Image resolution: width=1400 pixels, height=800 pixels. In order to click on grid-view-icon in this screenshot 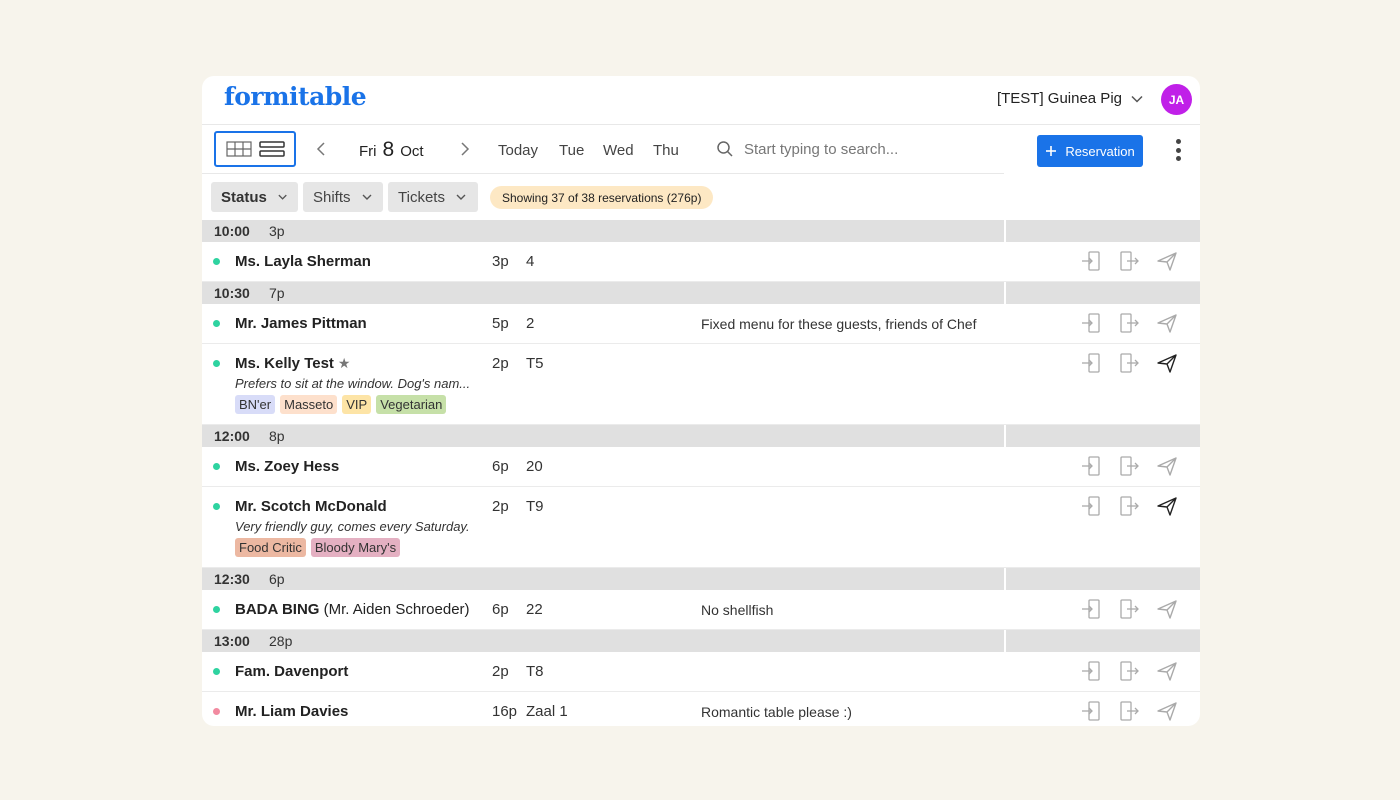, I will do `click(238, 149)`.